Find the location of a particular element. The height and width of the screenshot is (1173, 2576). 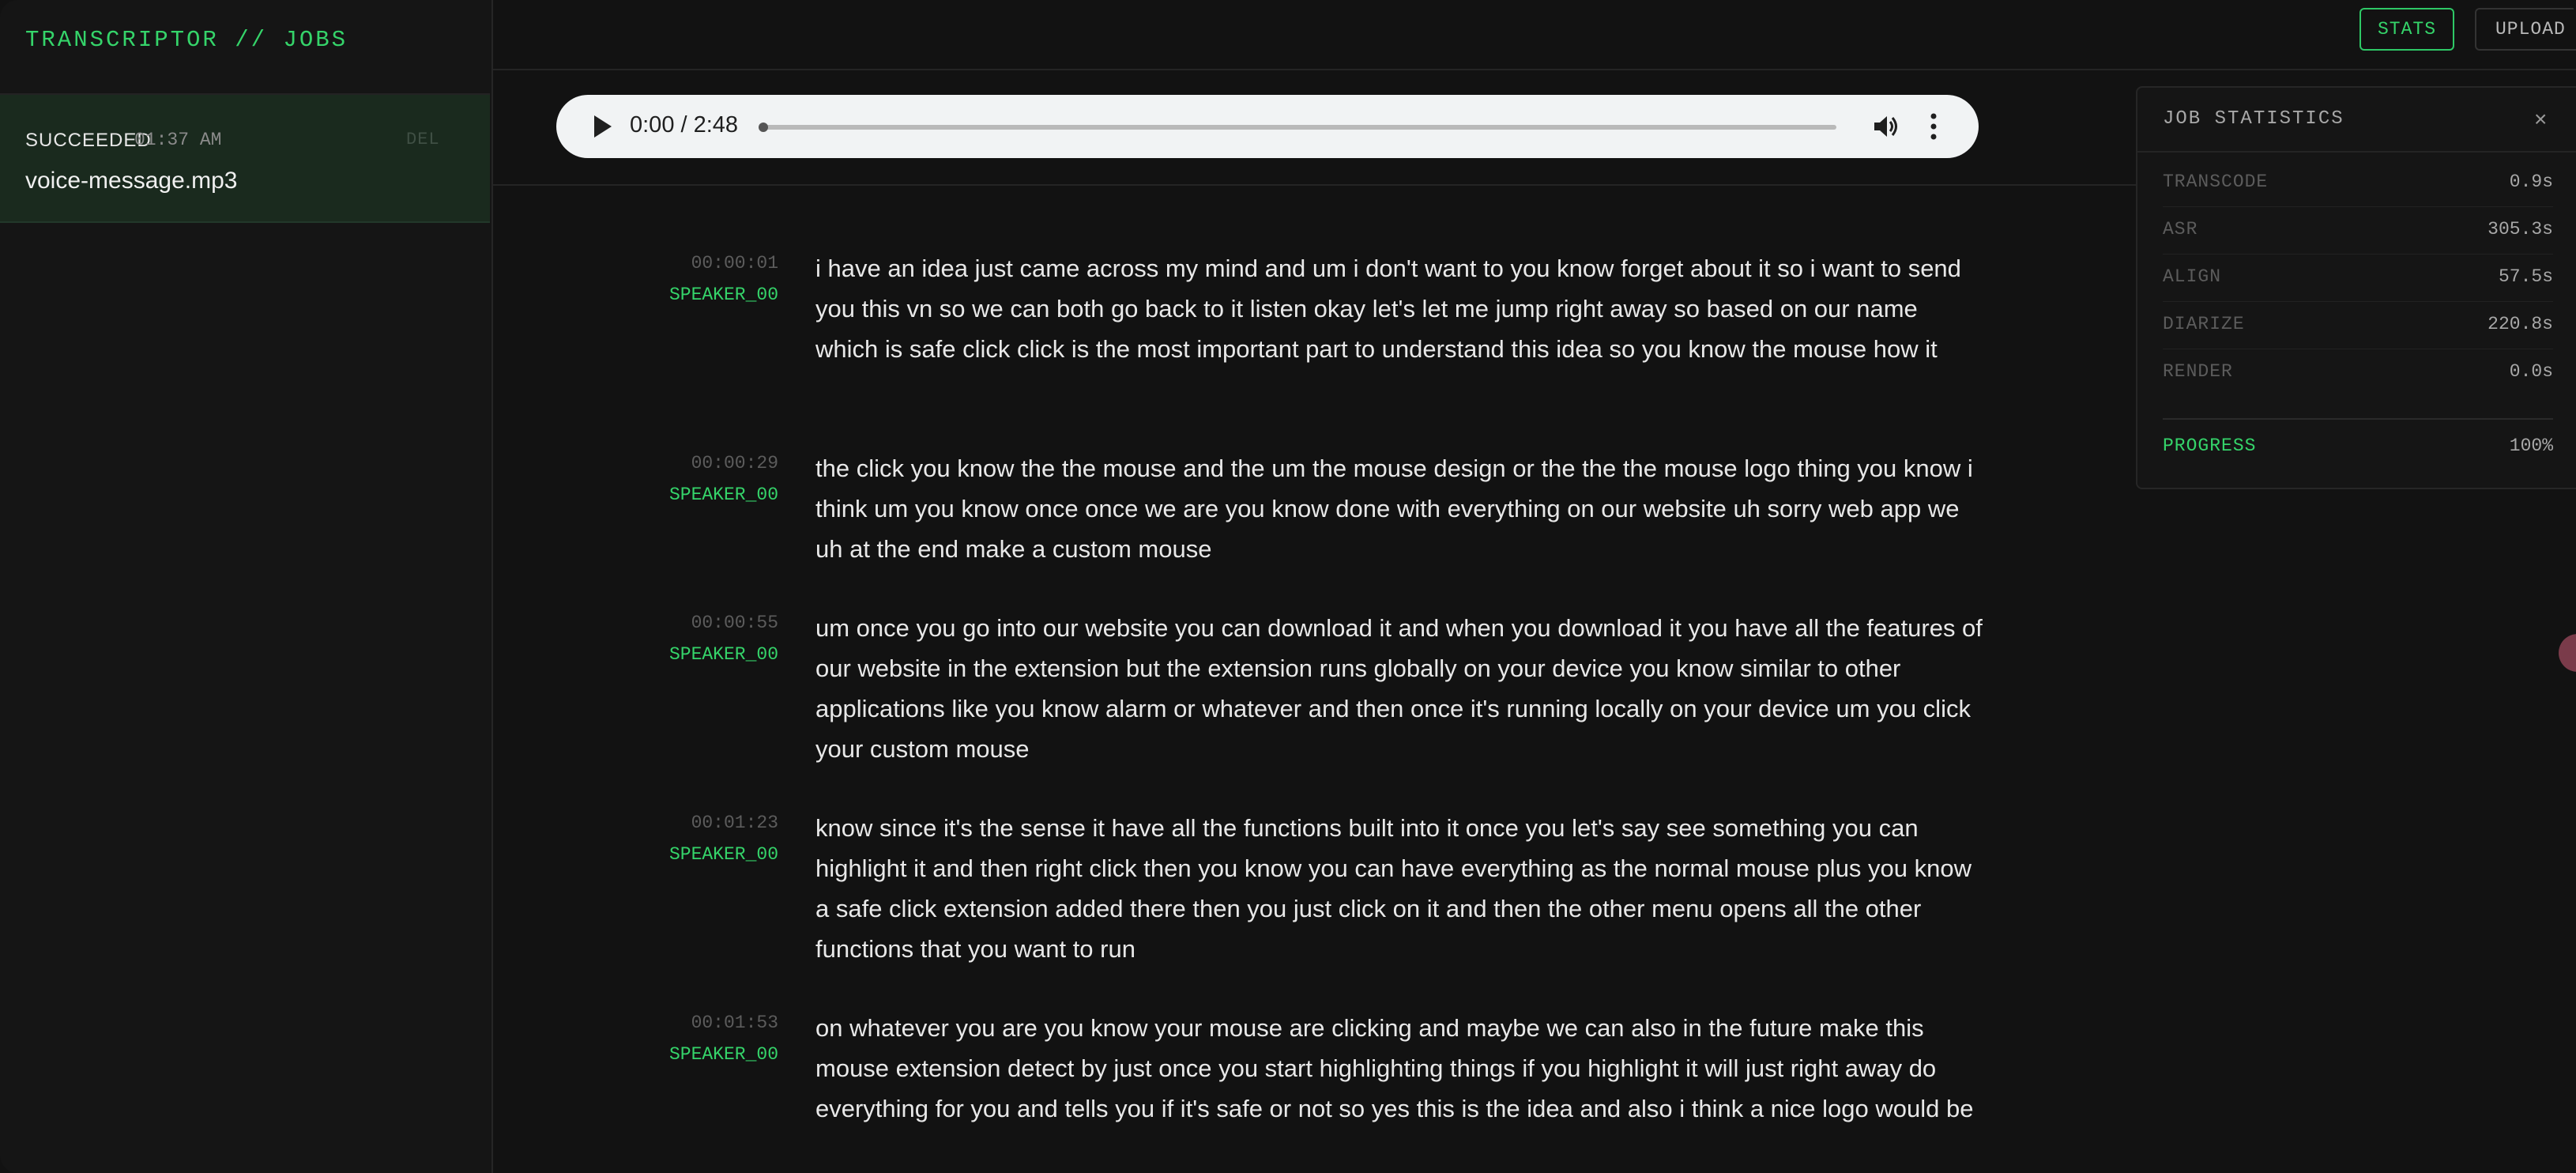

stat-value: 0.9s is located at coordinates (2531, 182).